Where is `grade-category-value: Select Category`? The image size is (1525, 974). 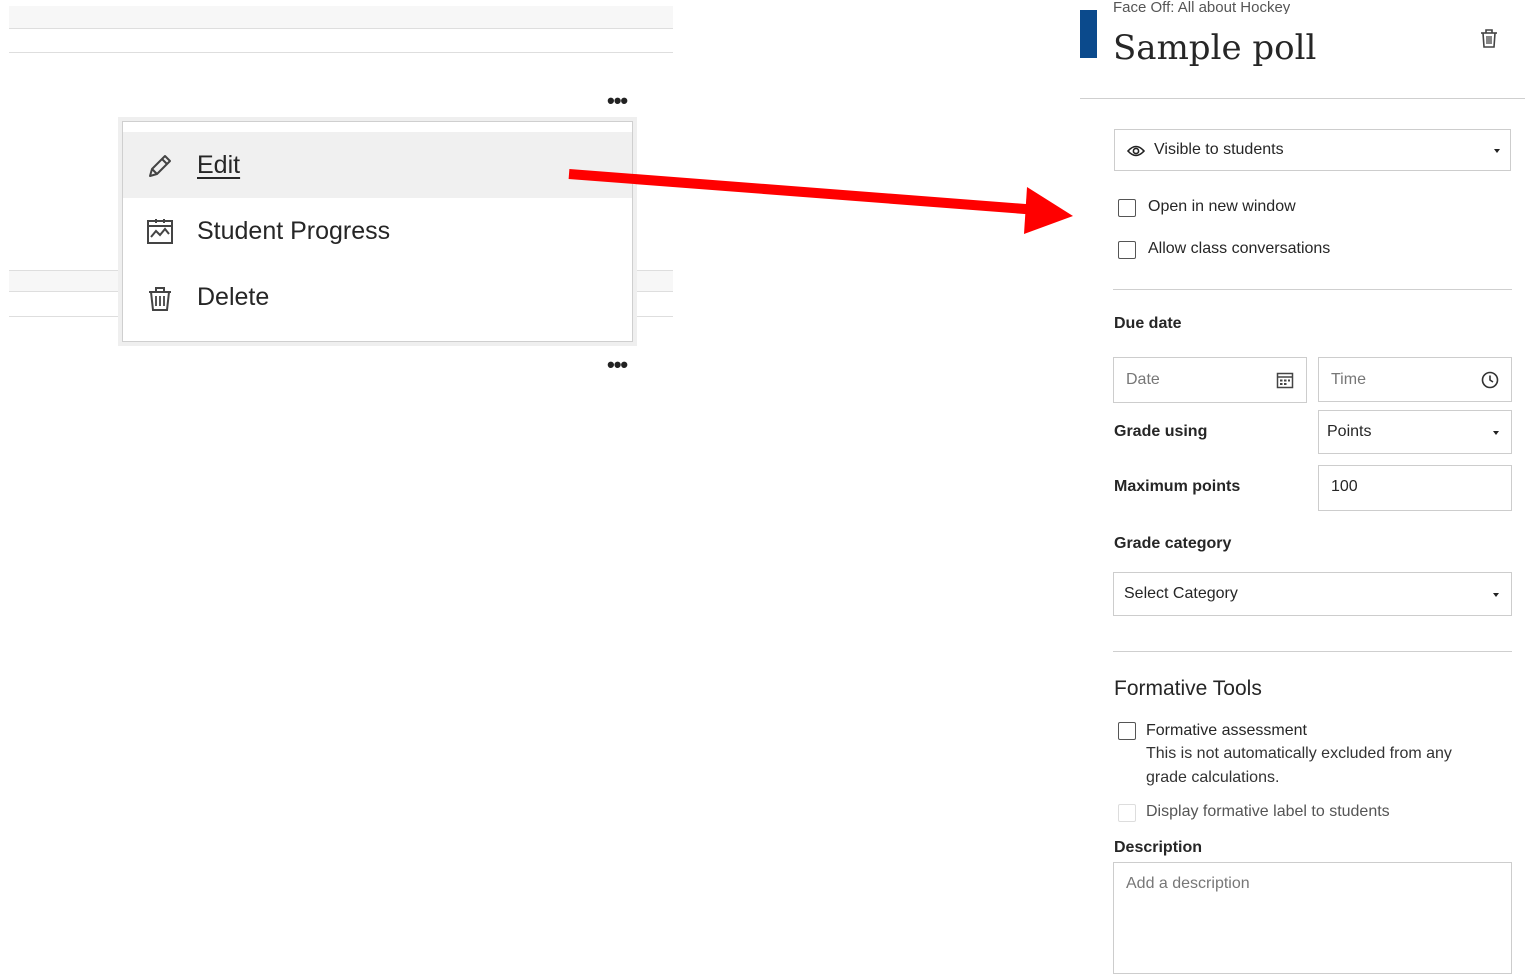
grade-category-value: Select Category is located at coordinates (1181, 593).